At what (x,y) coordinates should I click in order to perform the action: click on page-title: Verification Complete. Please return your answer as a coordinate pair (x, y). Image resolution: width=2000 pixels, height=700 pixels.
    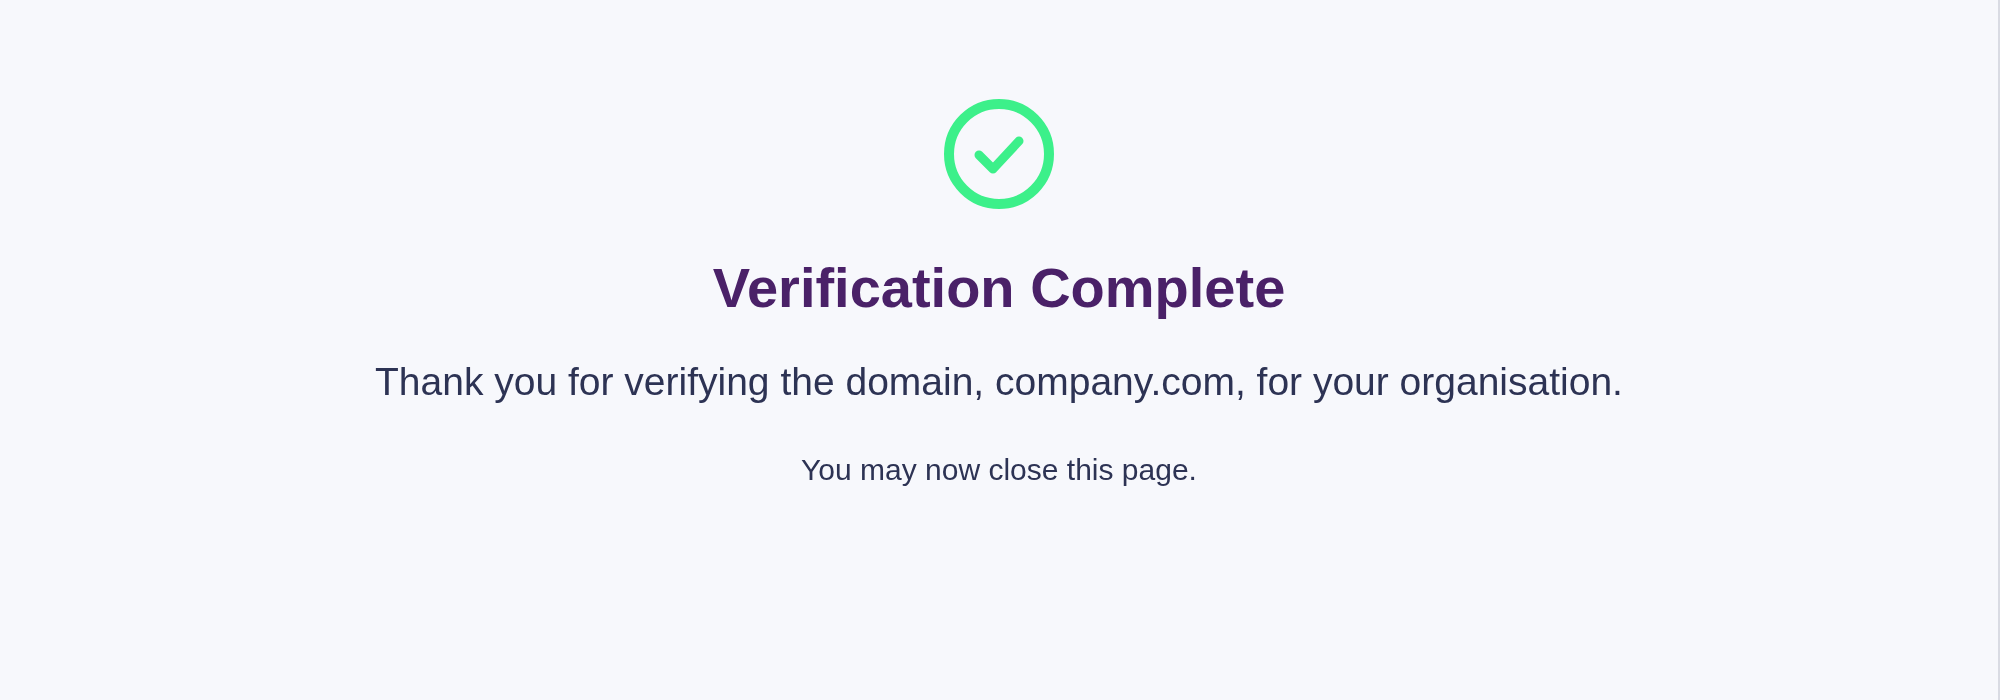
    Looking at the image, I should click on (999, 288).